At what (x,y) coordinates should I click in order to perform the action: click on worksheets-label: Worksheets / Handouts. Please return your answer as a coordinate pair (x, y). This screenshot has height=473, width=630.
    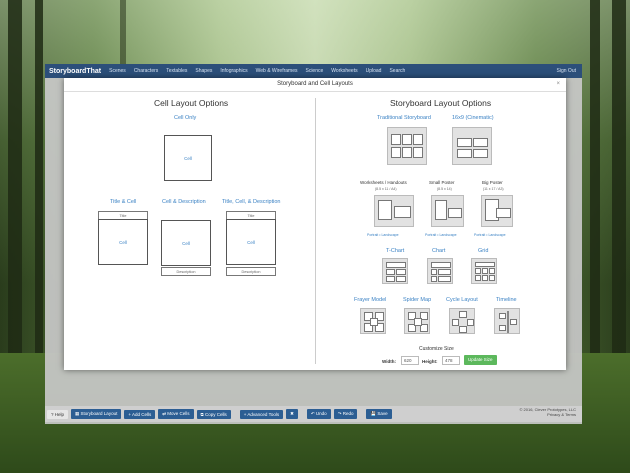
    Looking at the image, I should click on (383, 182).